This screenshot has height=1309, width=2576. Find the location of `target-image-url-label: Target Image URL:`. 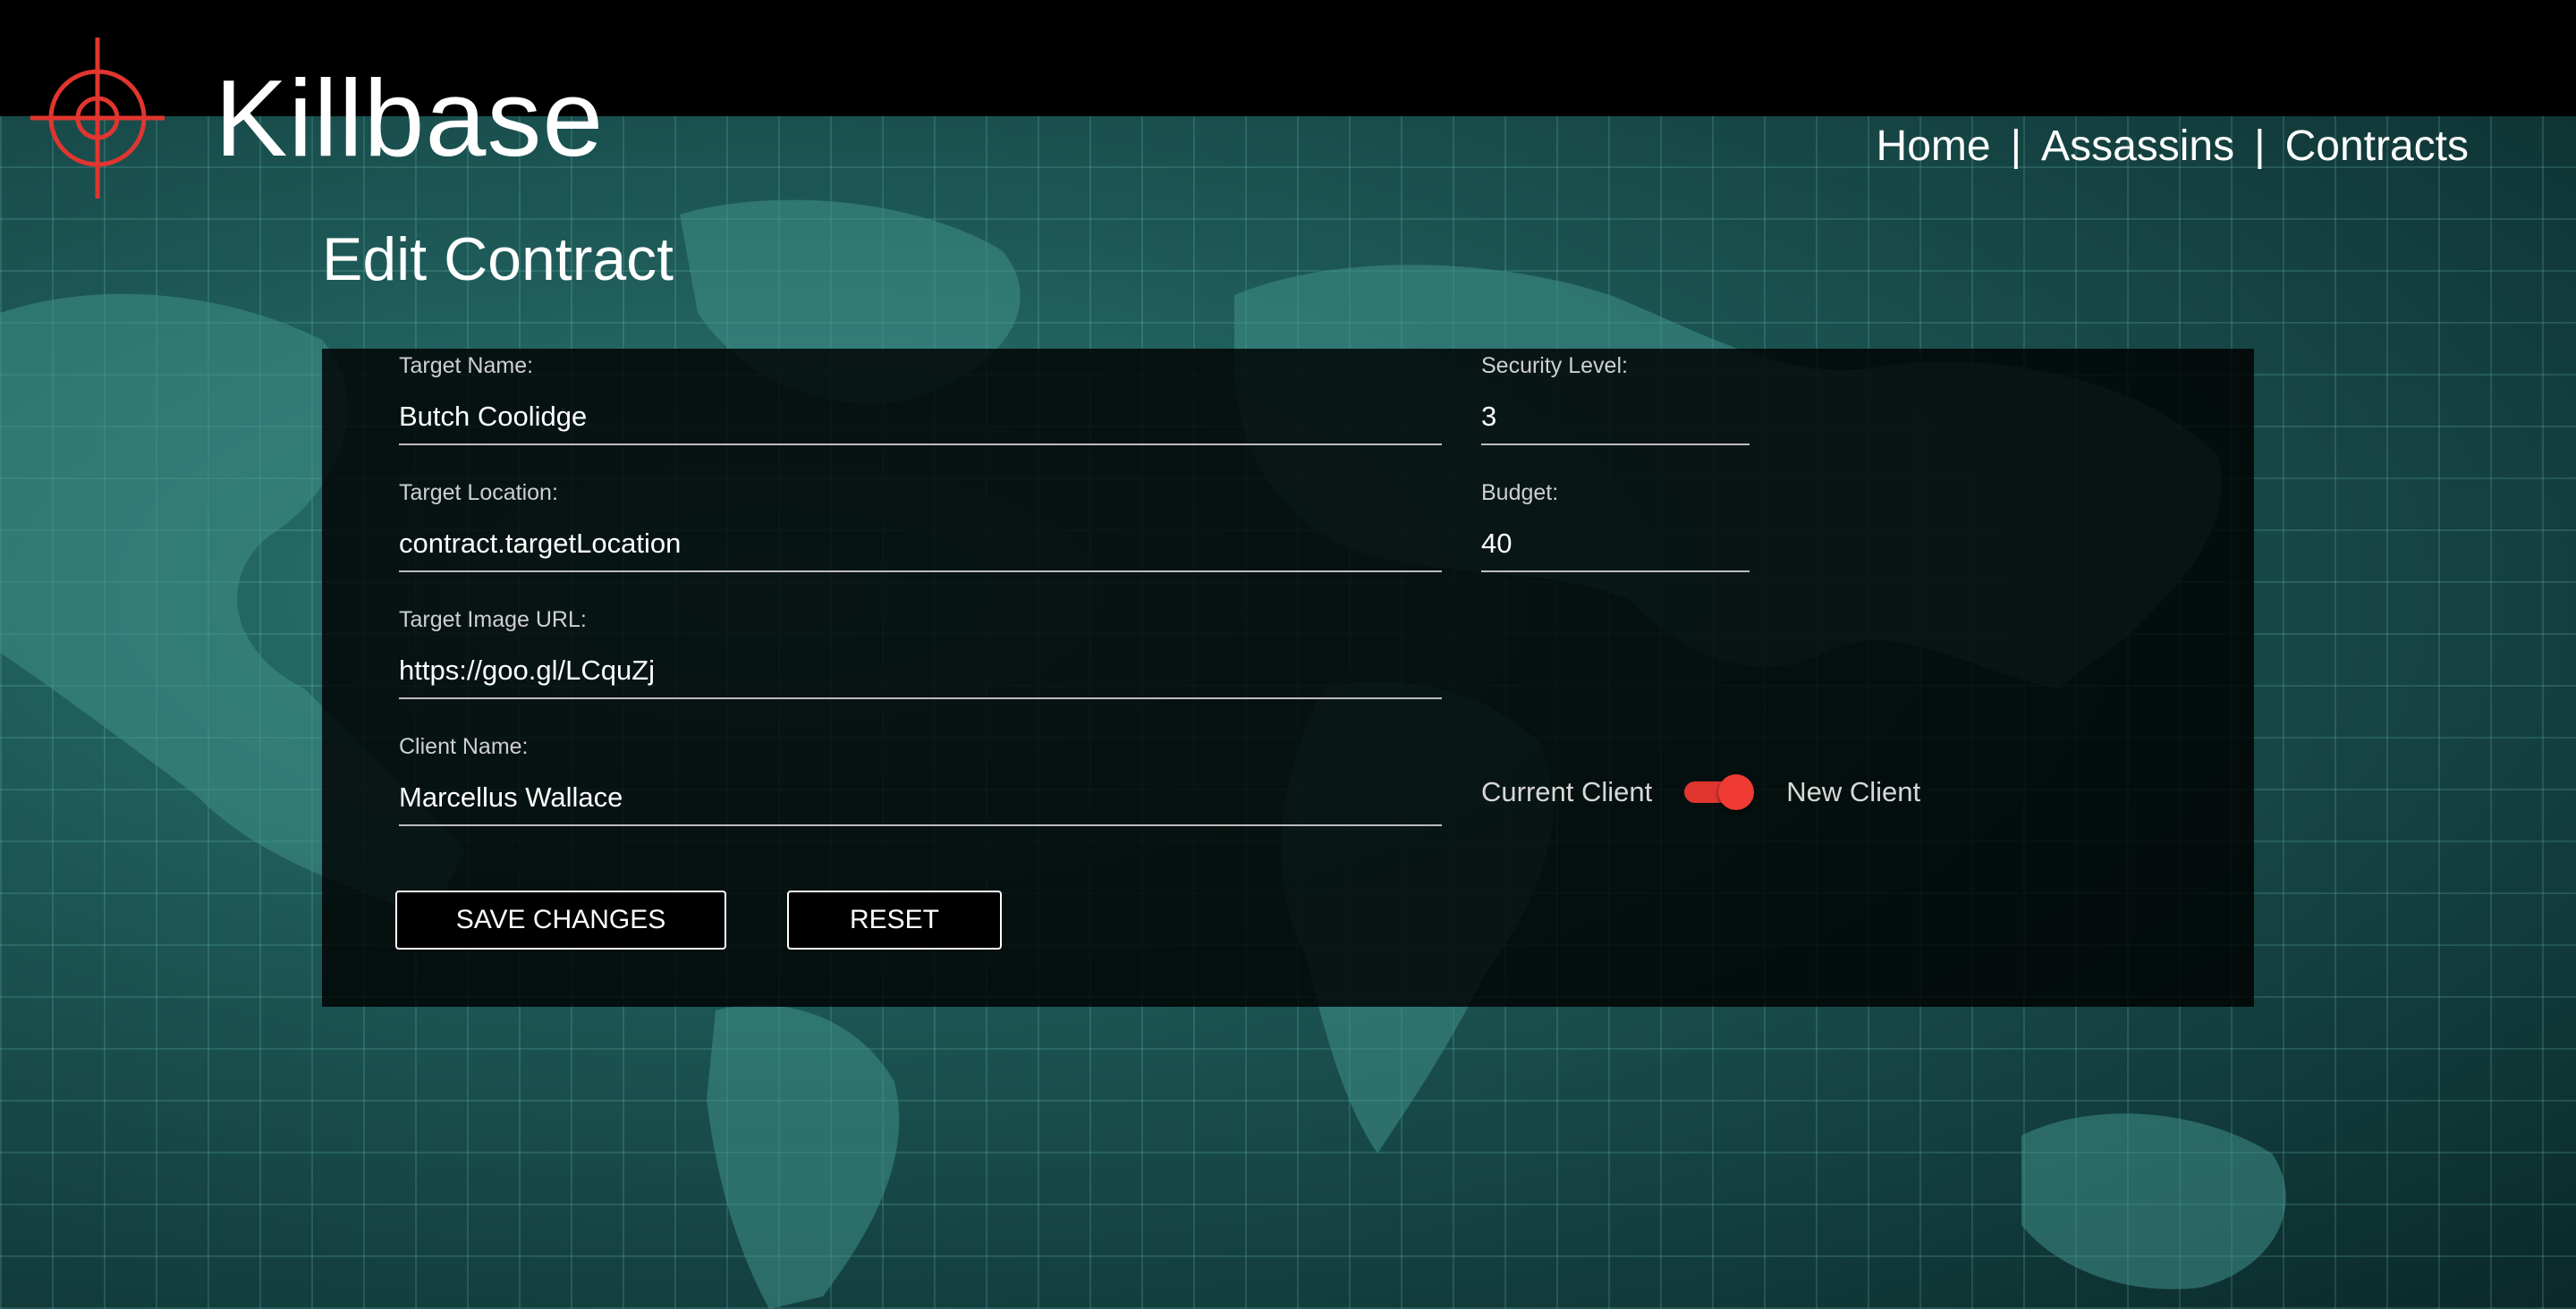

target-image-url-label: Target Image URL: is located at coordinates (493, 619).